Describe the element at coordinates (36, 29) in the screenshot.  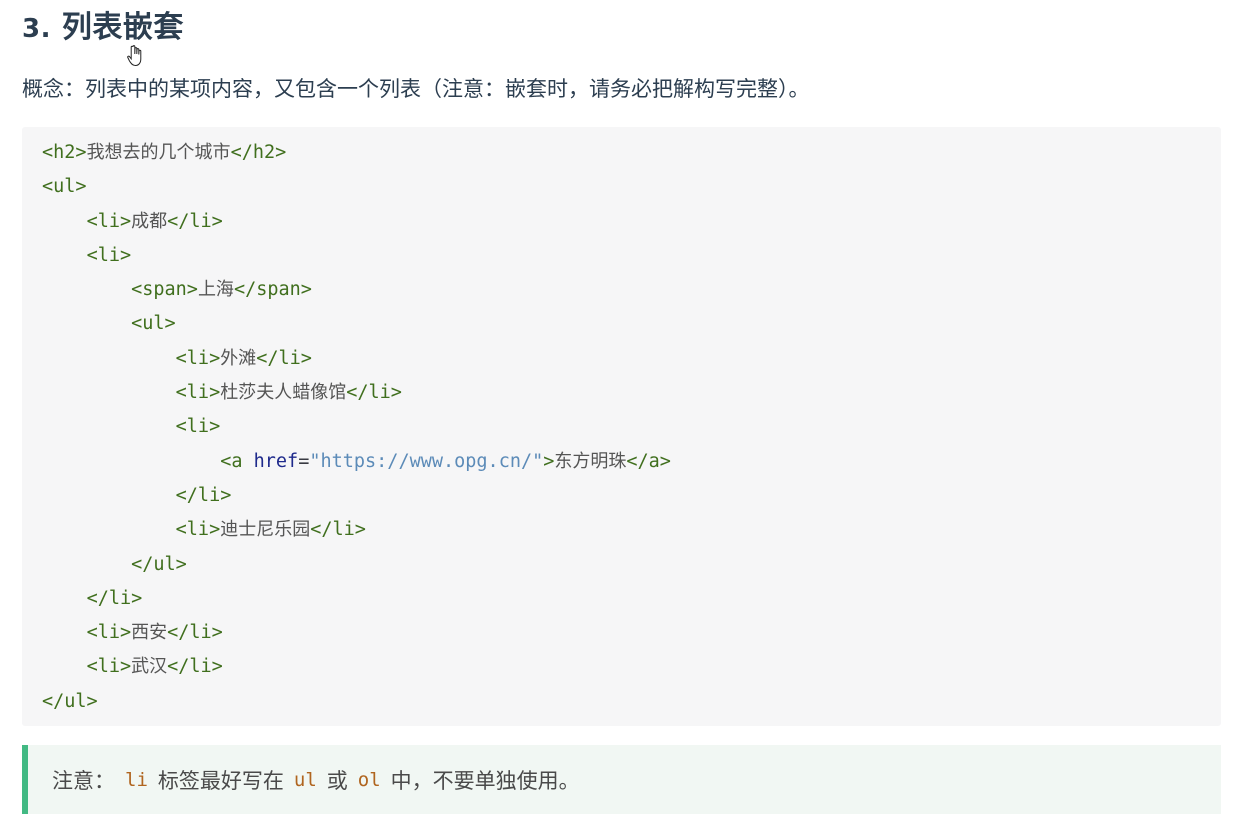
I see `heading-number: 3.` at that location.